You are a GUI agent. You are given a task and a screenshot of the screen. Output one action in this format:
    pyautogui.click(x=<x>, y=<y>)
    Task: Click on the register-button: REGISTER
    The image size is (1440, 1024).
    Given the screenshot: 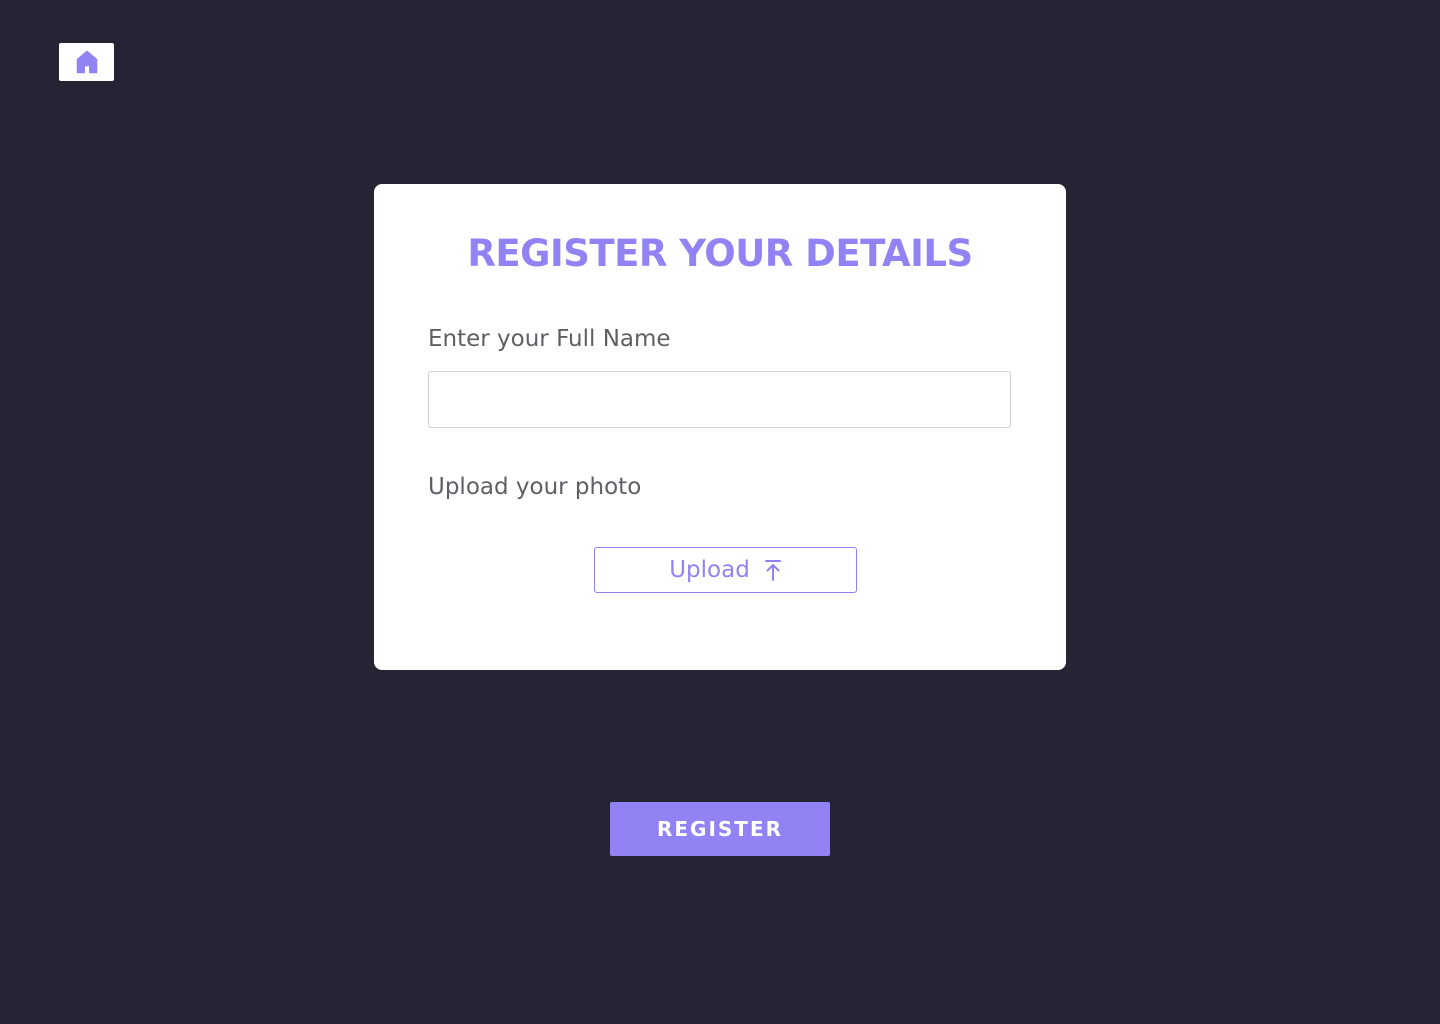 What is the action you would take?
    pyautogui.click(x=720, y=829)
    